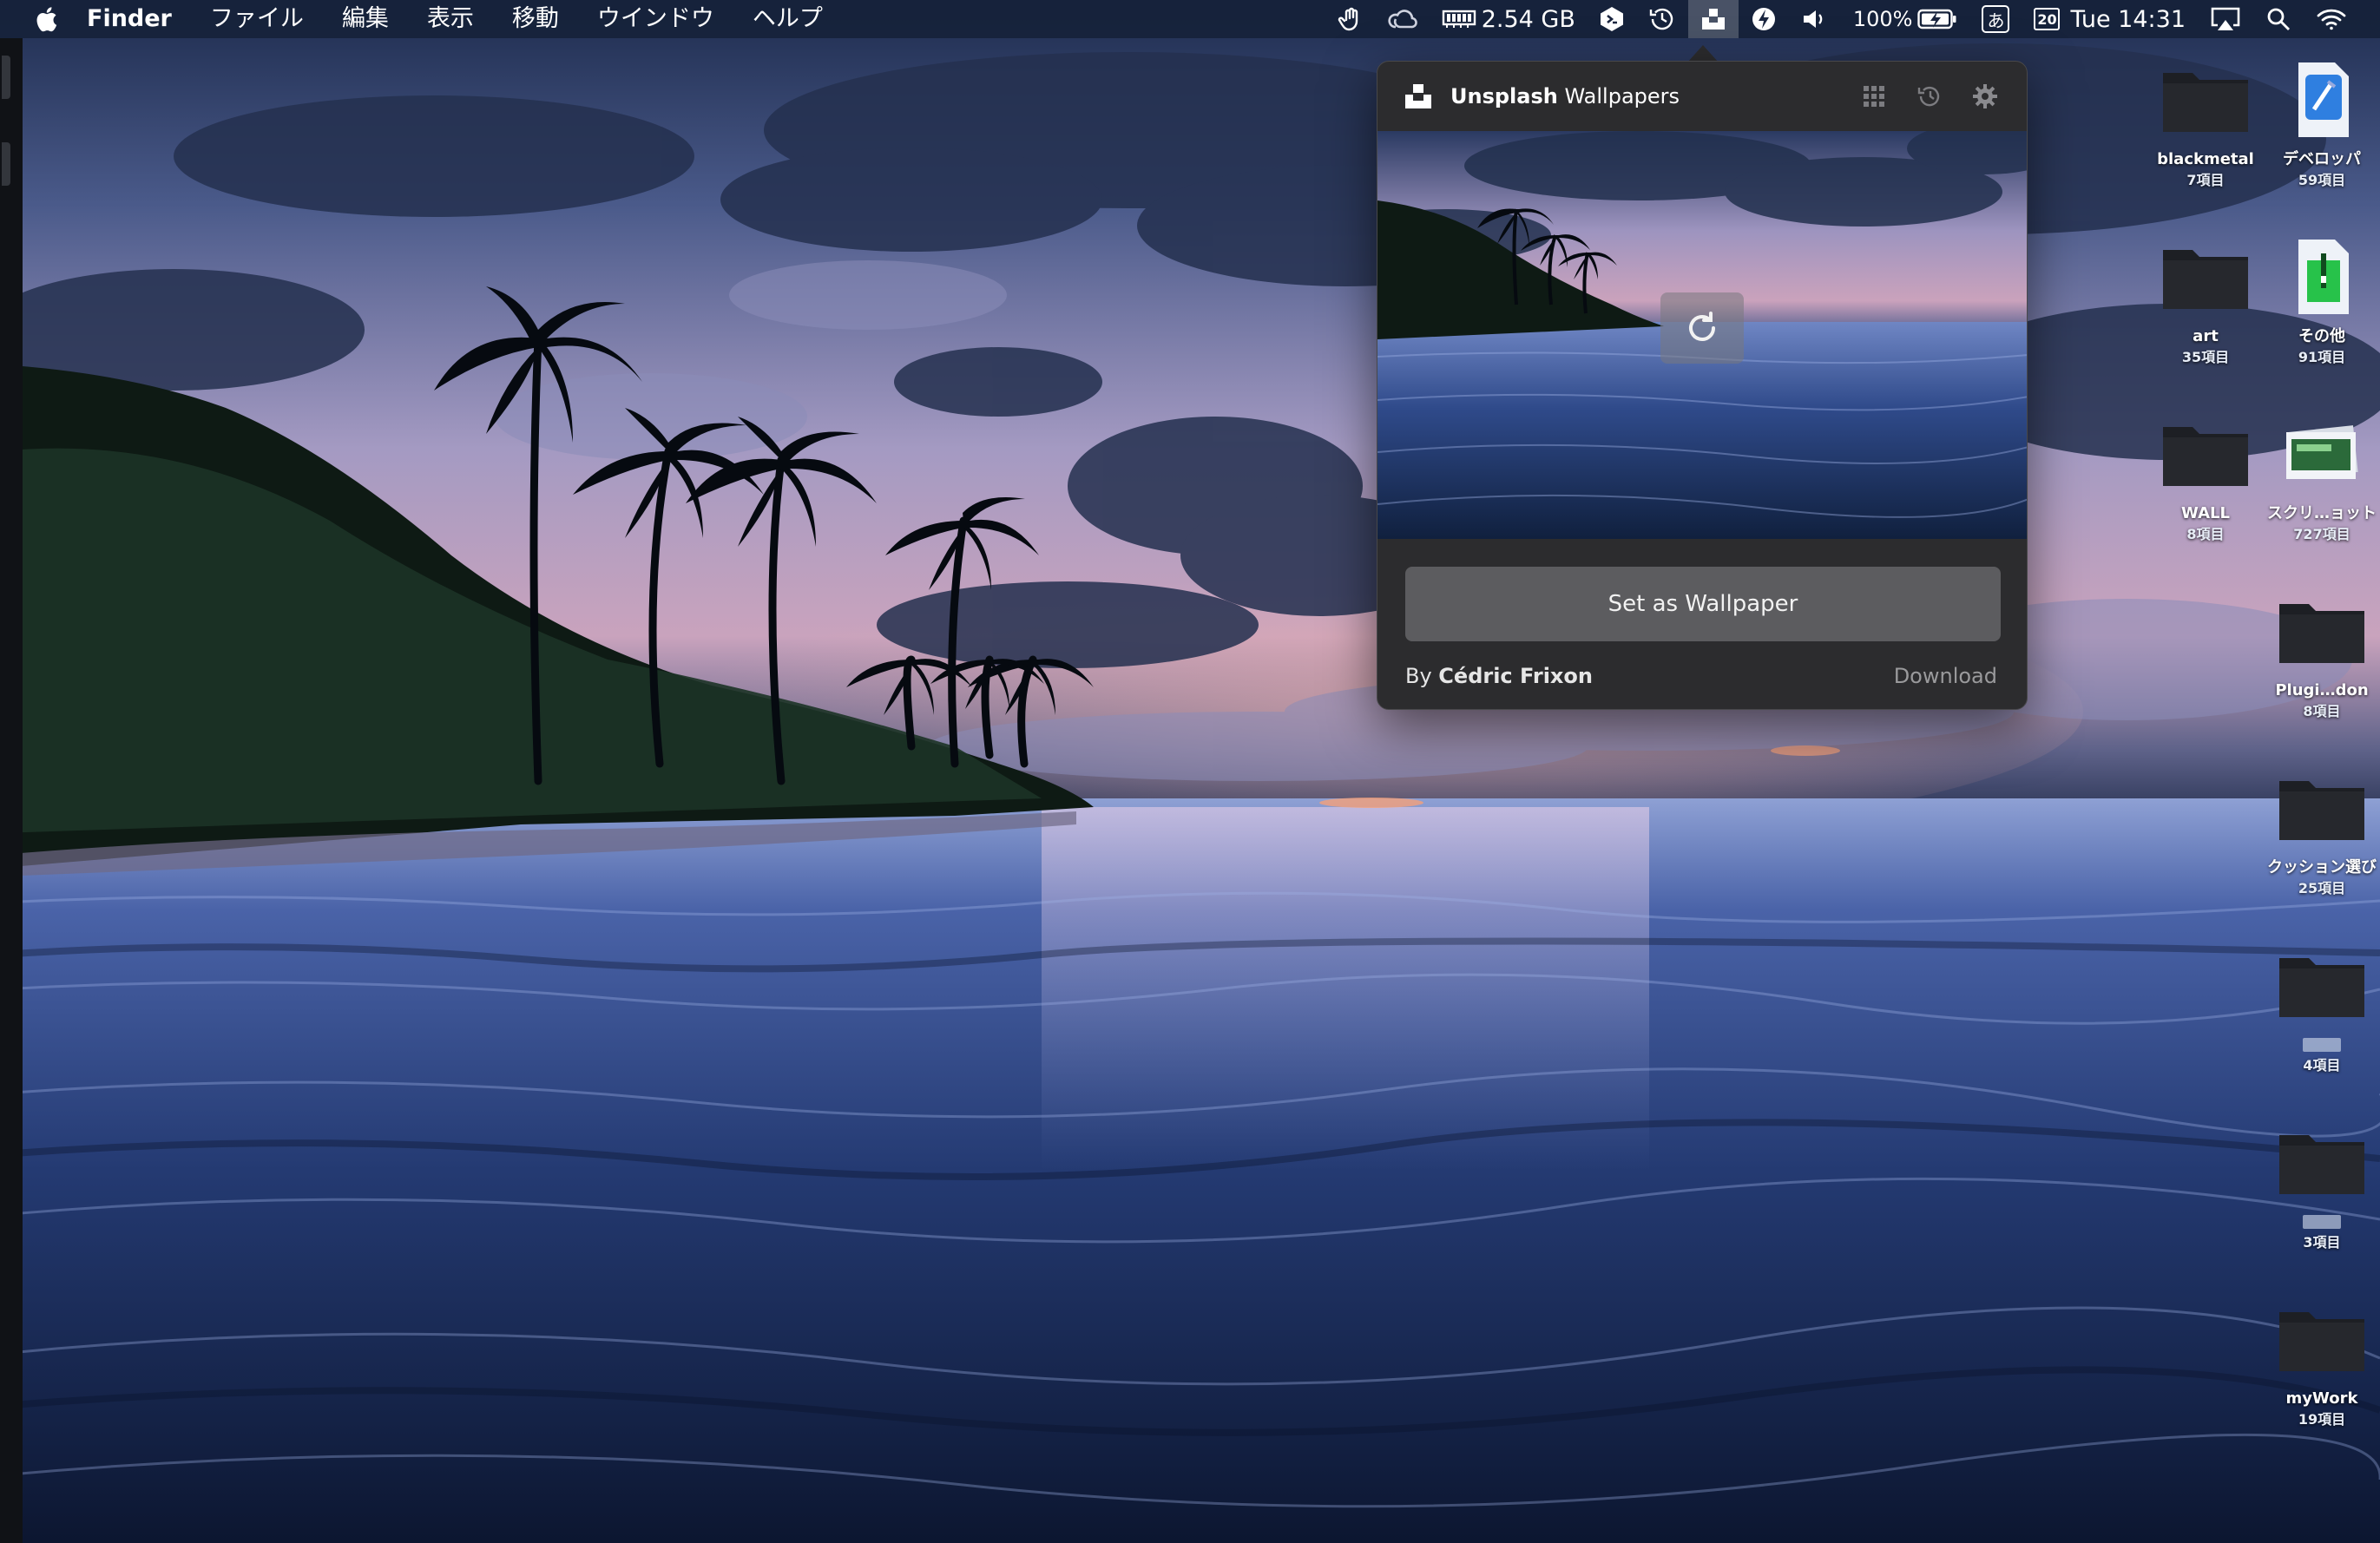  What do you see at coordinates (257, 19) in the screenshot?
I see `menu-file: ファイル` at bounding box center [257, 19].